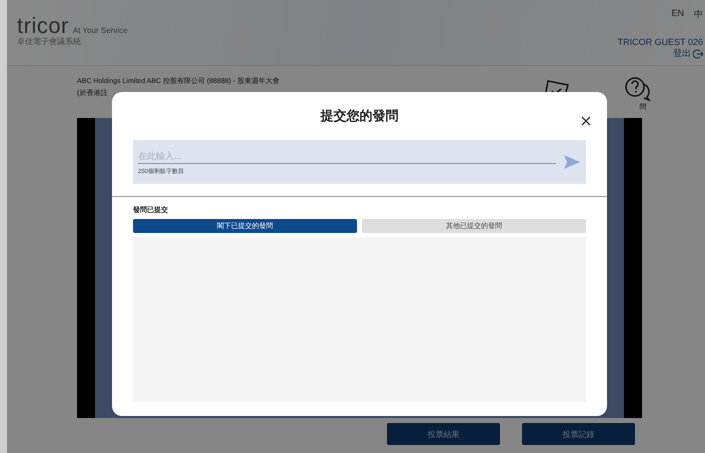 The width and height of the screenshot is (705, 453). I want to click on logout-icon, so click(698, 53).